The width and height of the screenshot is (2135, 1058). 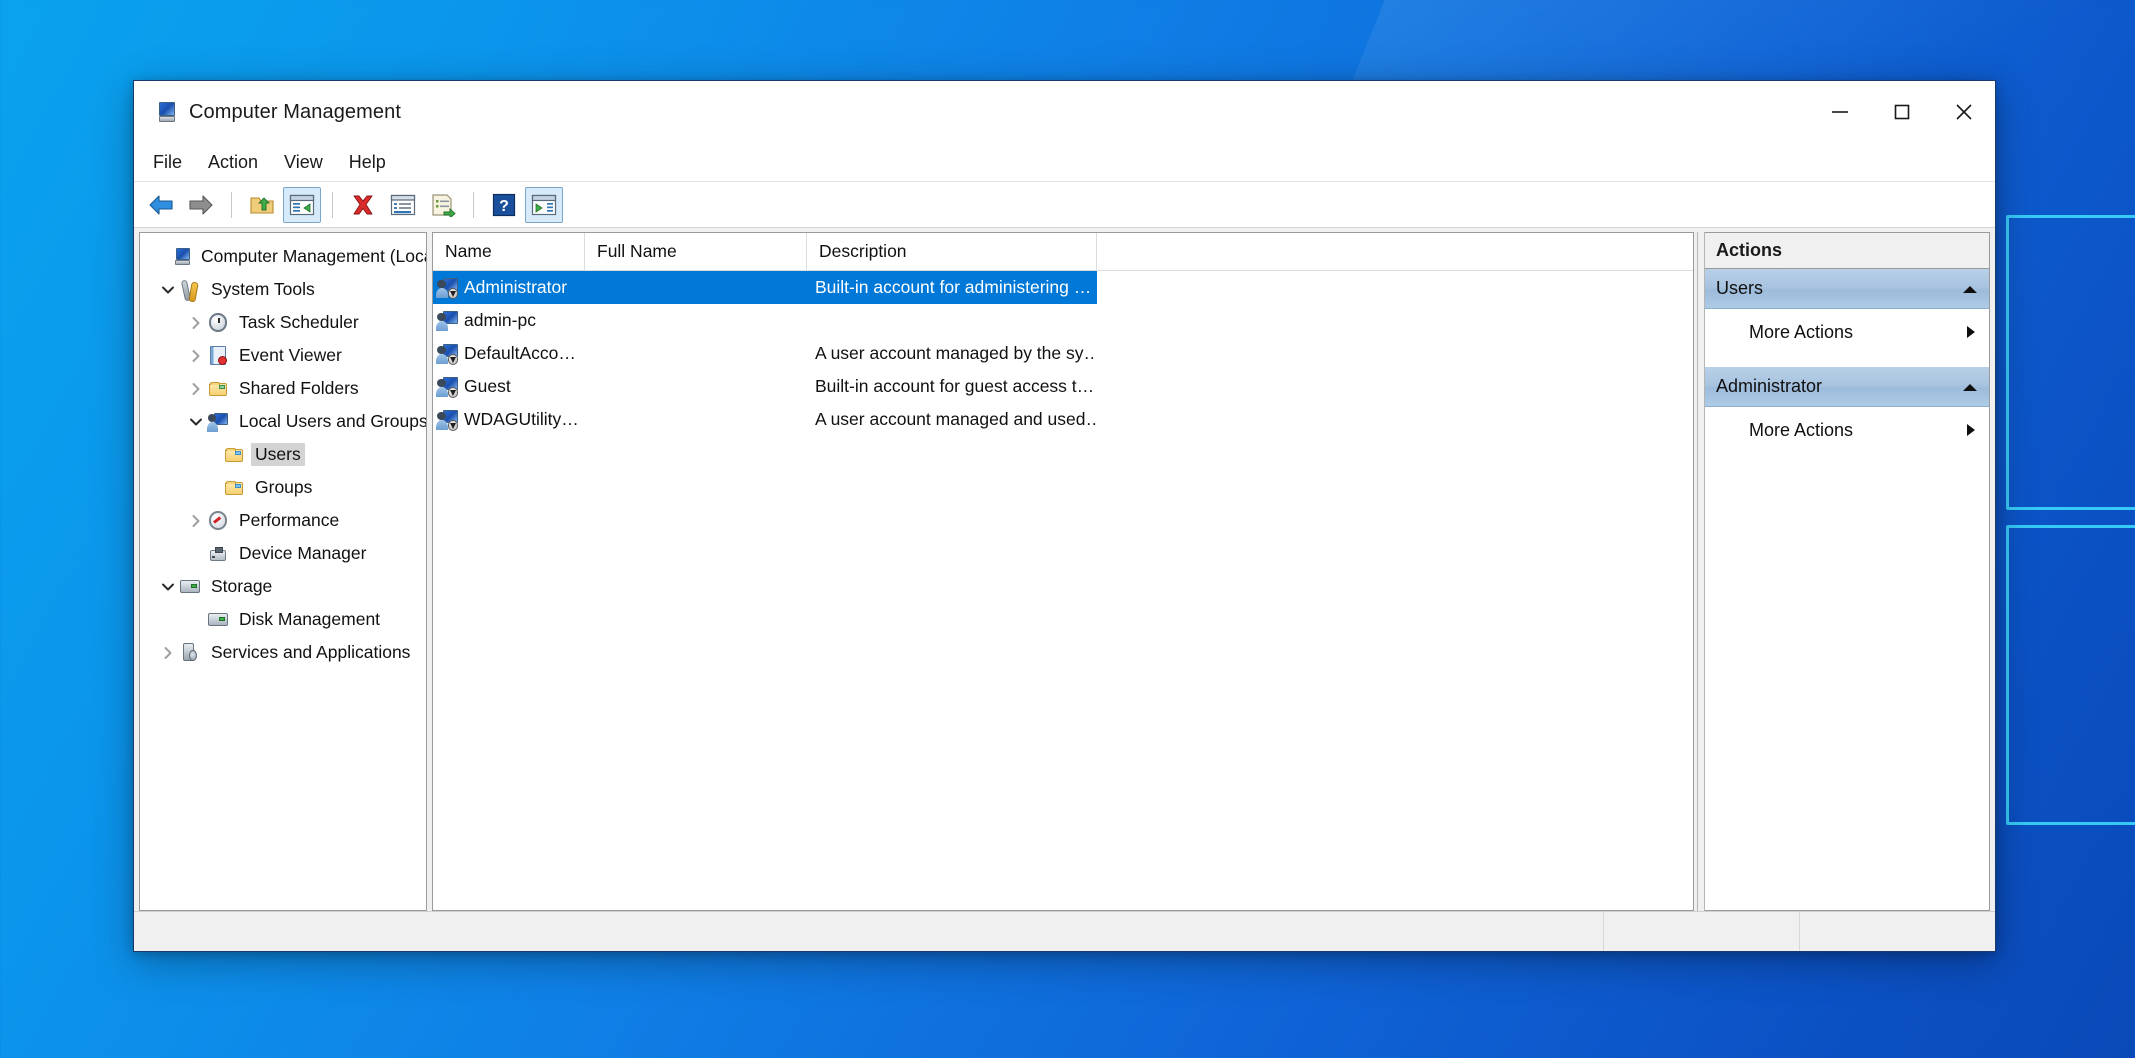 What do you see at coordinates (217, 422) in the screenshot?
I see `users-computer-icon` at bounding box center [217, 422].